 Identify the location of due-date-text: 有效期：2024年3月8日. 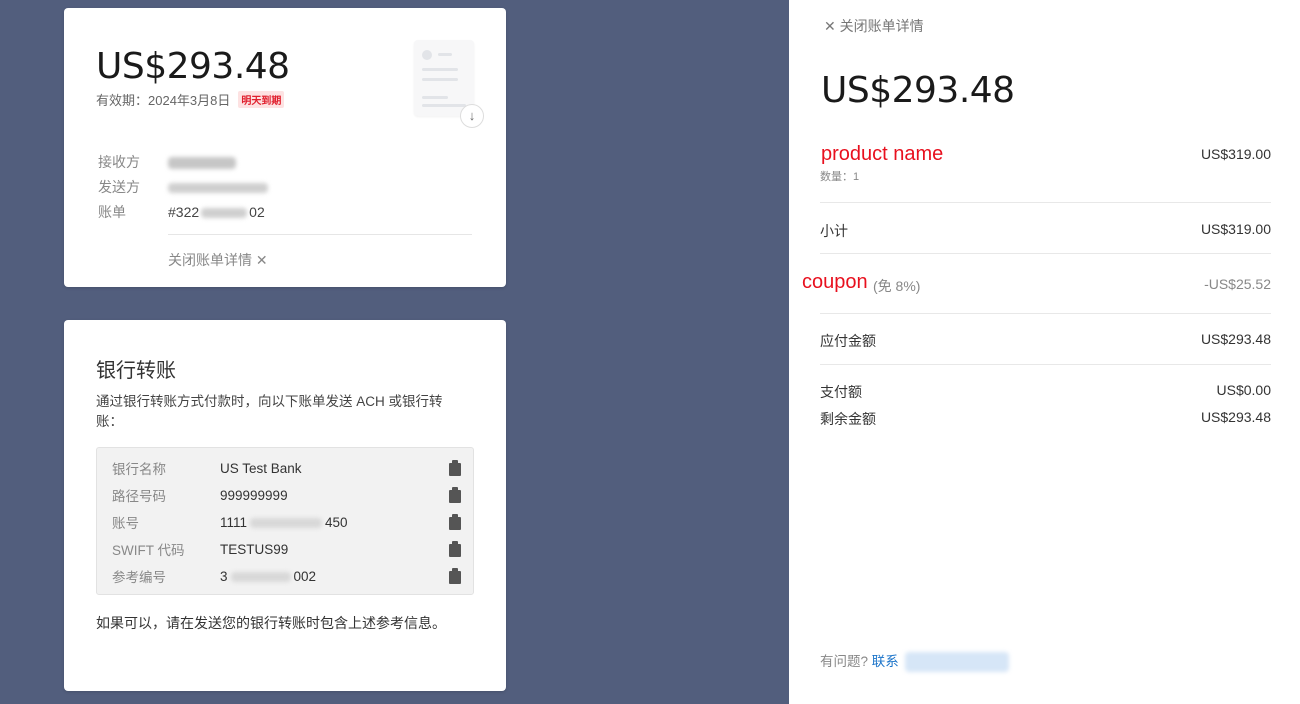
(163, 100).